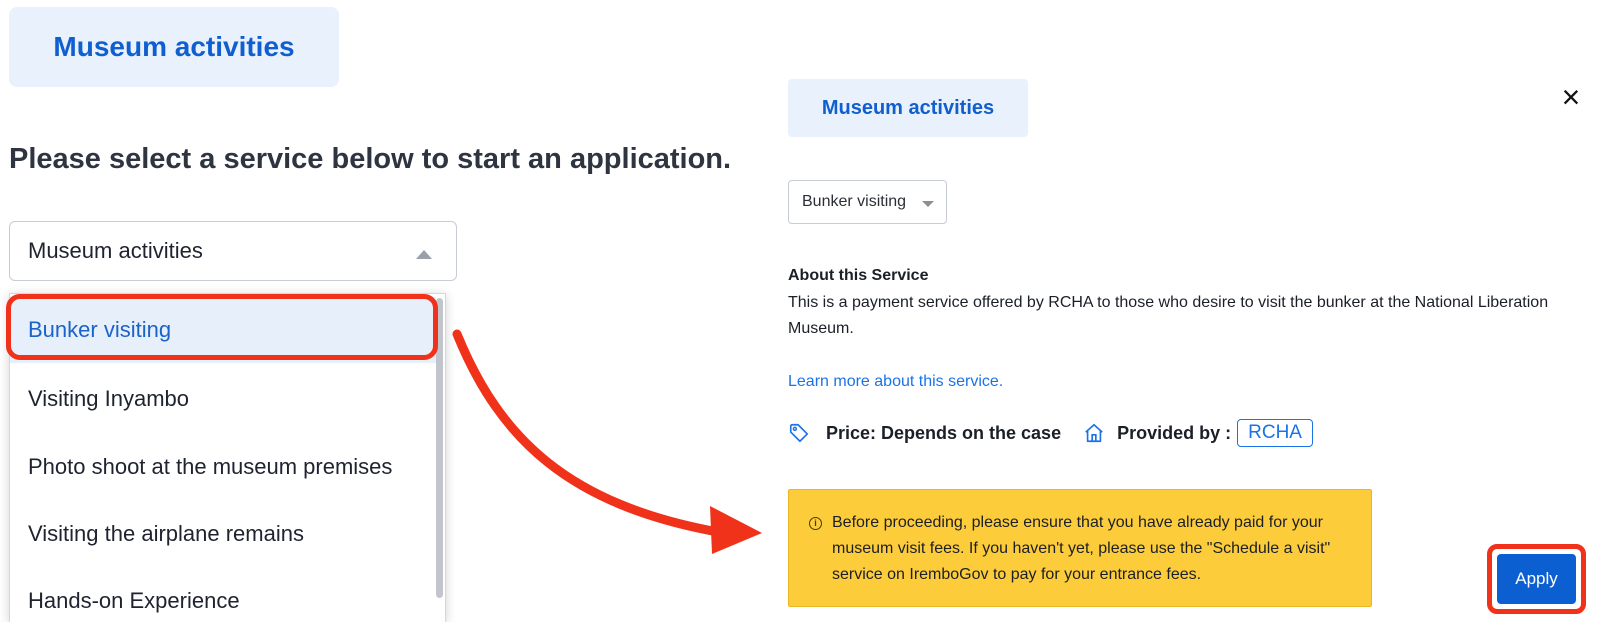 This screenshot has height=622, width=1600. What do you see at coordinates (895, 382) in the screenshot?
I see `learn-more-link: Learn more about this service.` at bounding box center [895, 382].